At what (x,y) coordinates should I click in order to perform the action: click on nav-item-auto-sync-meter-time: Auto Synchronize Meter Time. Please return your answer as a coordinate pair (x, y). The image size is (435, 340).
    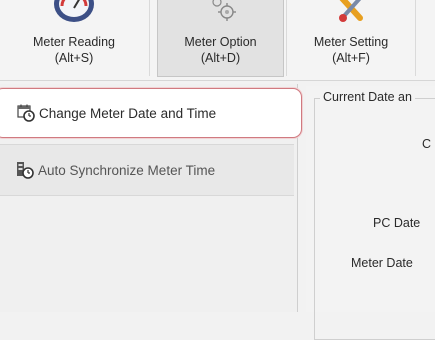
    Looking at the image, I should click on (147, 170).